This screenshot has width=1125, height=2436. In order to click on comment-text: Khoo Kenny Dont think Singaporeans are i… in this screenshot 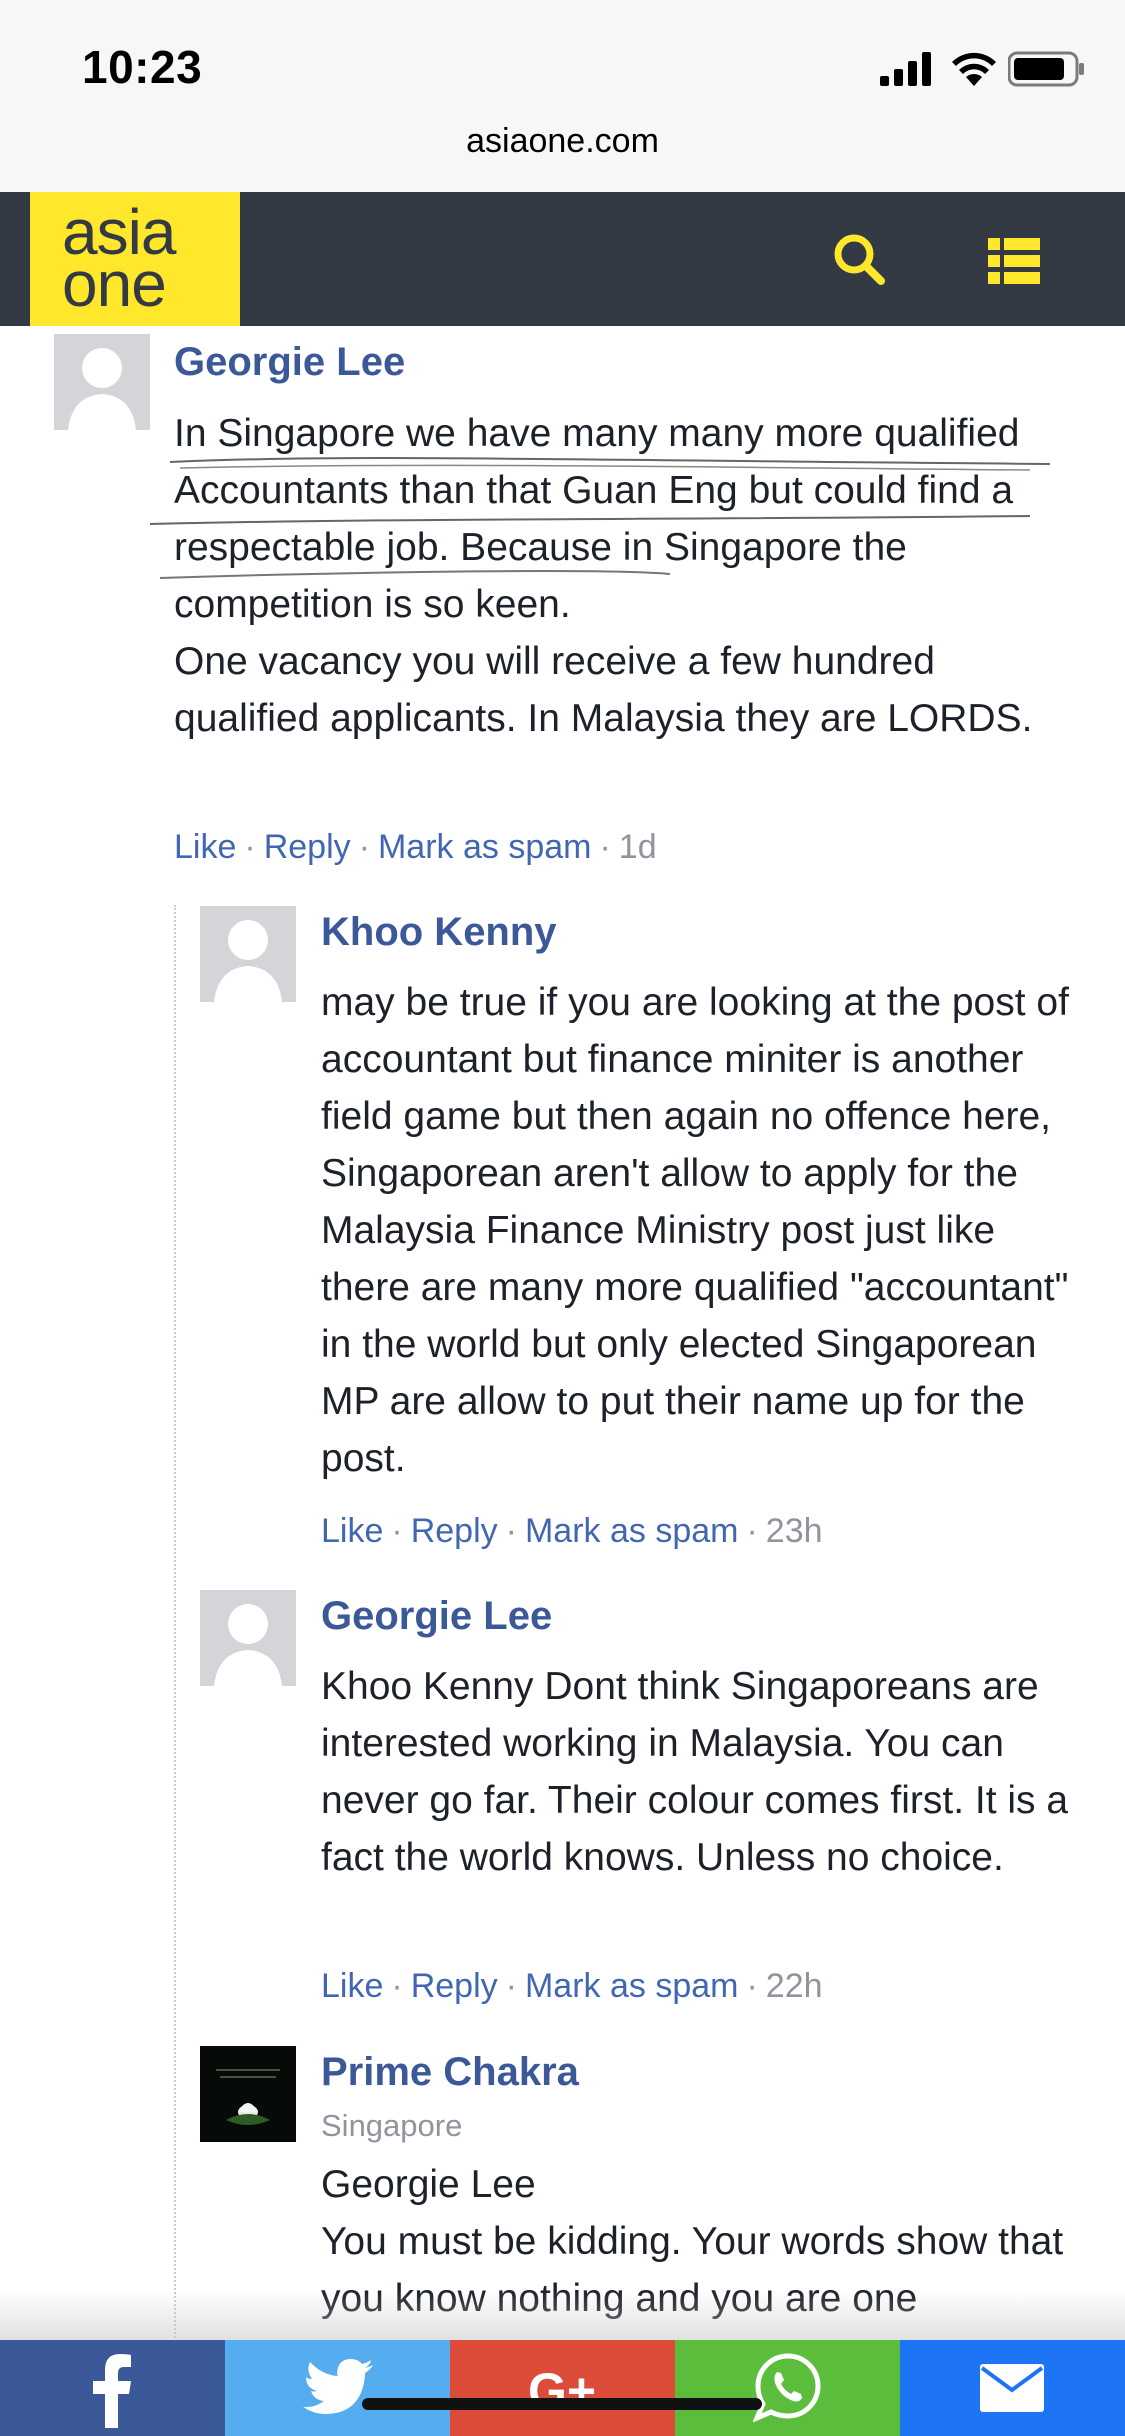, I will do `click(700, 1772)`.